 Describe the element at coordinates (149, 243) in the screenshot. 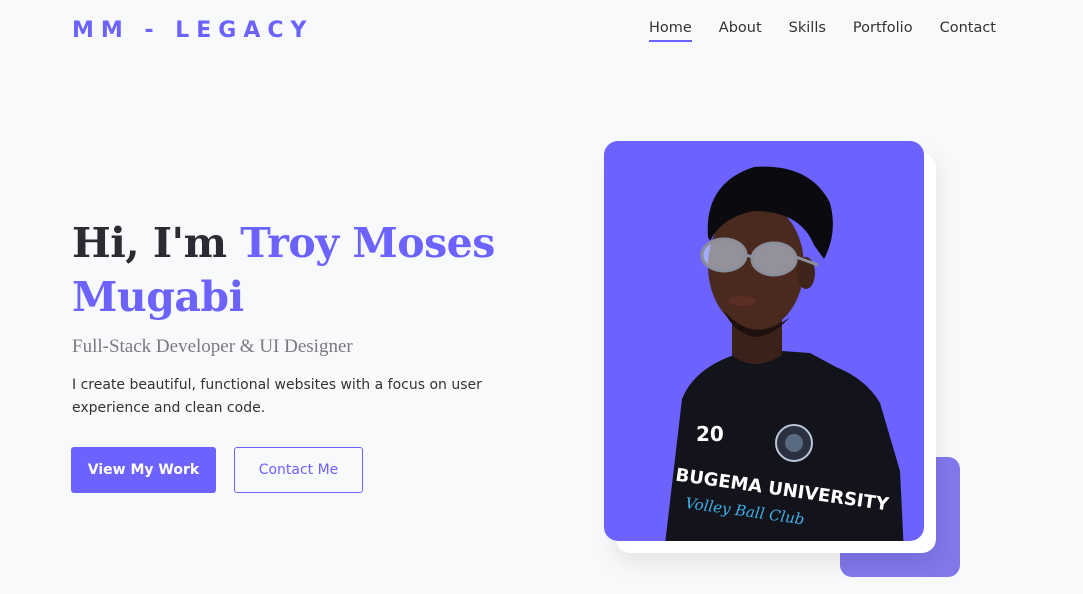

I see `hero-greeting: Hi, I'm` at that location.